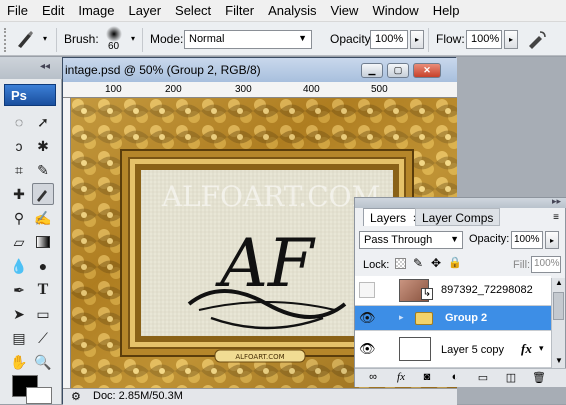  What do you see at coordinates (6, 40) in the screenshot?
I see `options-bar-grip` at bounding box center [6, 40].